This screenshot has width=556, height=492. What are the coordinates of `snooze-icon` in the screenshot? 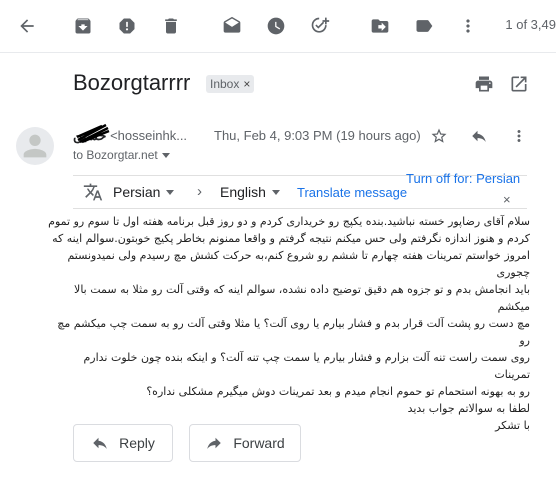 It's located at (276, 26).